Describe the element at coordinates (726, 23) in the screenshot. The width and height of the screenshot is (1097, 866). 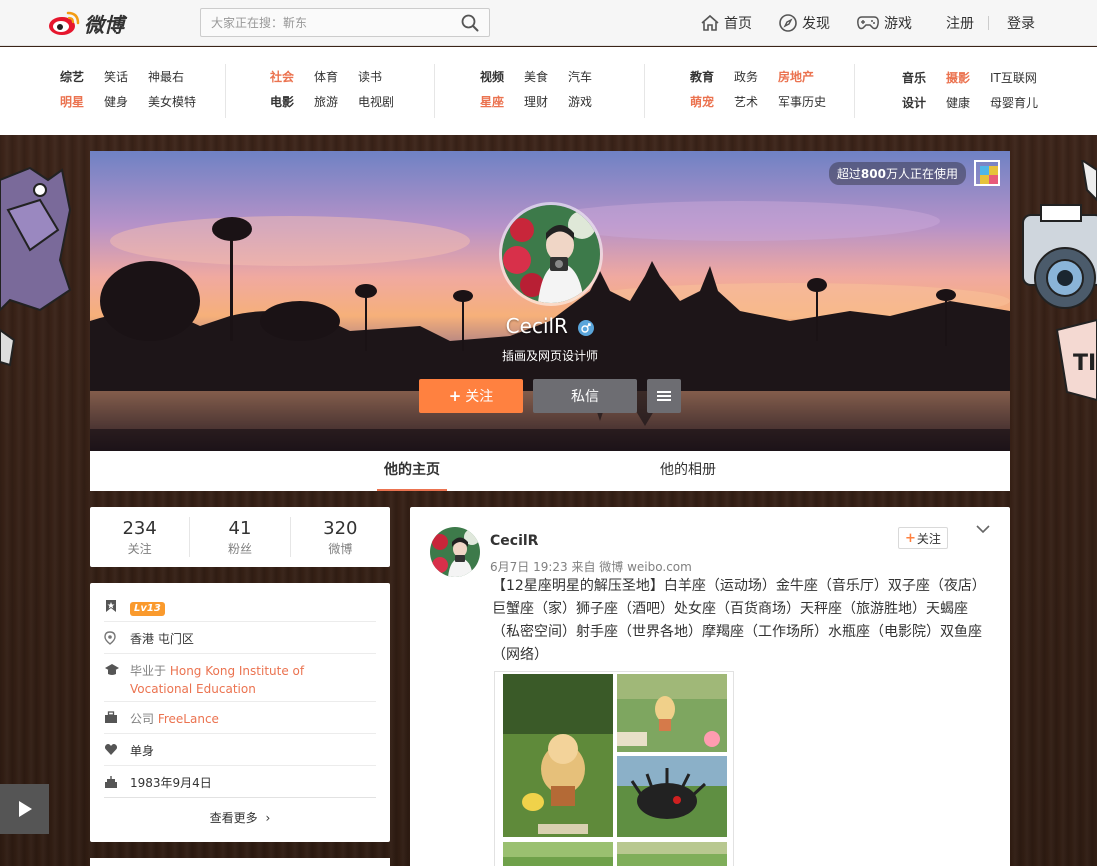
I see `nav-home: 首页` at that location.